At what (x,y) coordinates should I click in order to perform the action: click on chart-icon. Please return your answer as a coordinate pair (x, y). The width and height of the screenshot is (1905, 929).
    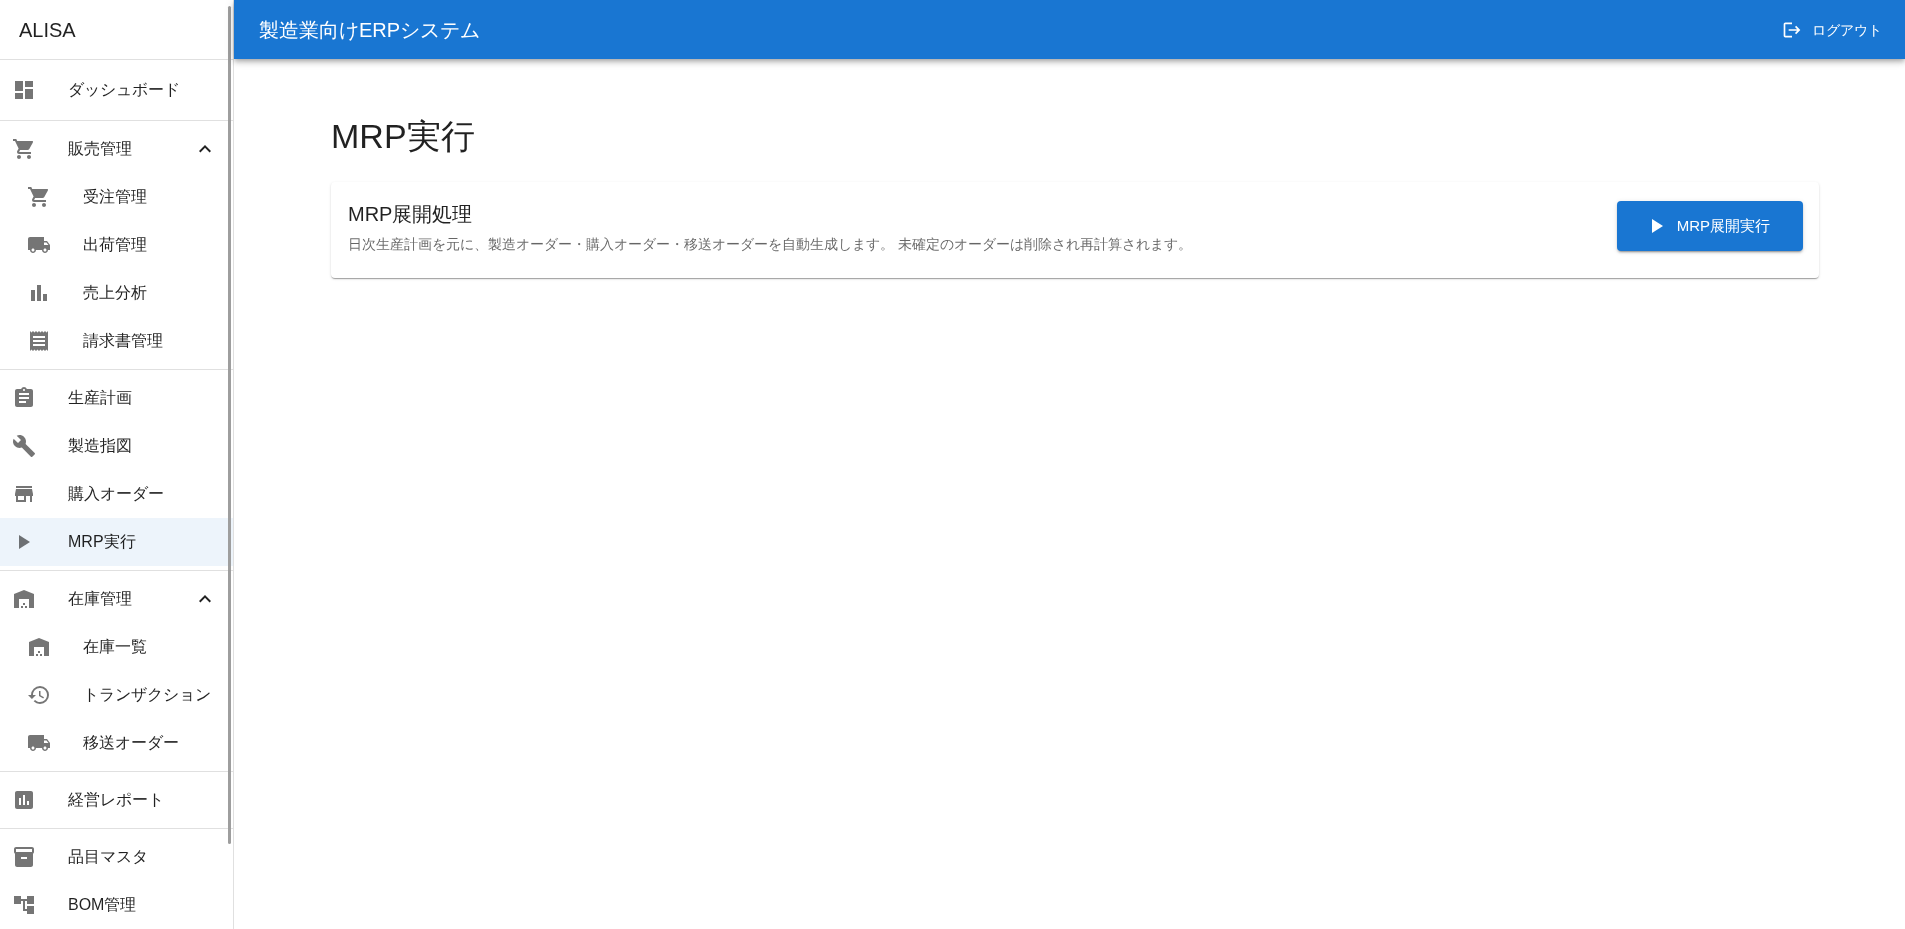
    Looking at the image, I should click on (24, 800).